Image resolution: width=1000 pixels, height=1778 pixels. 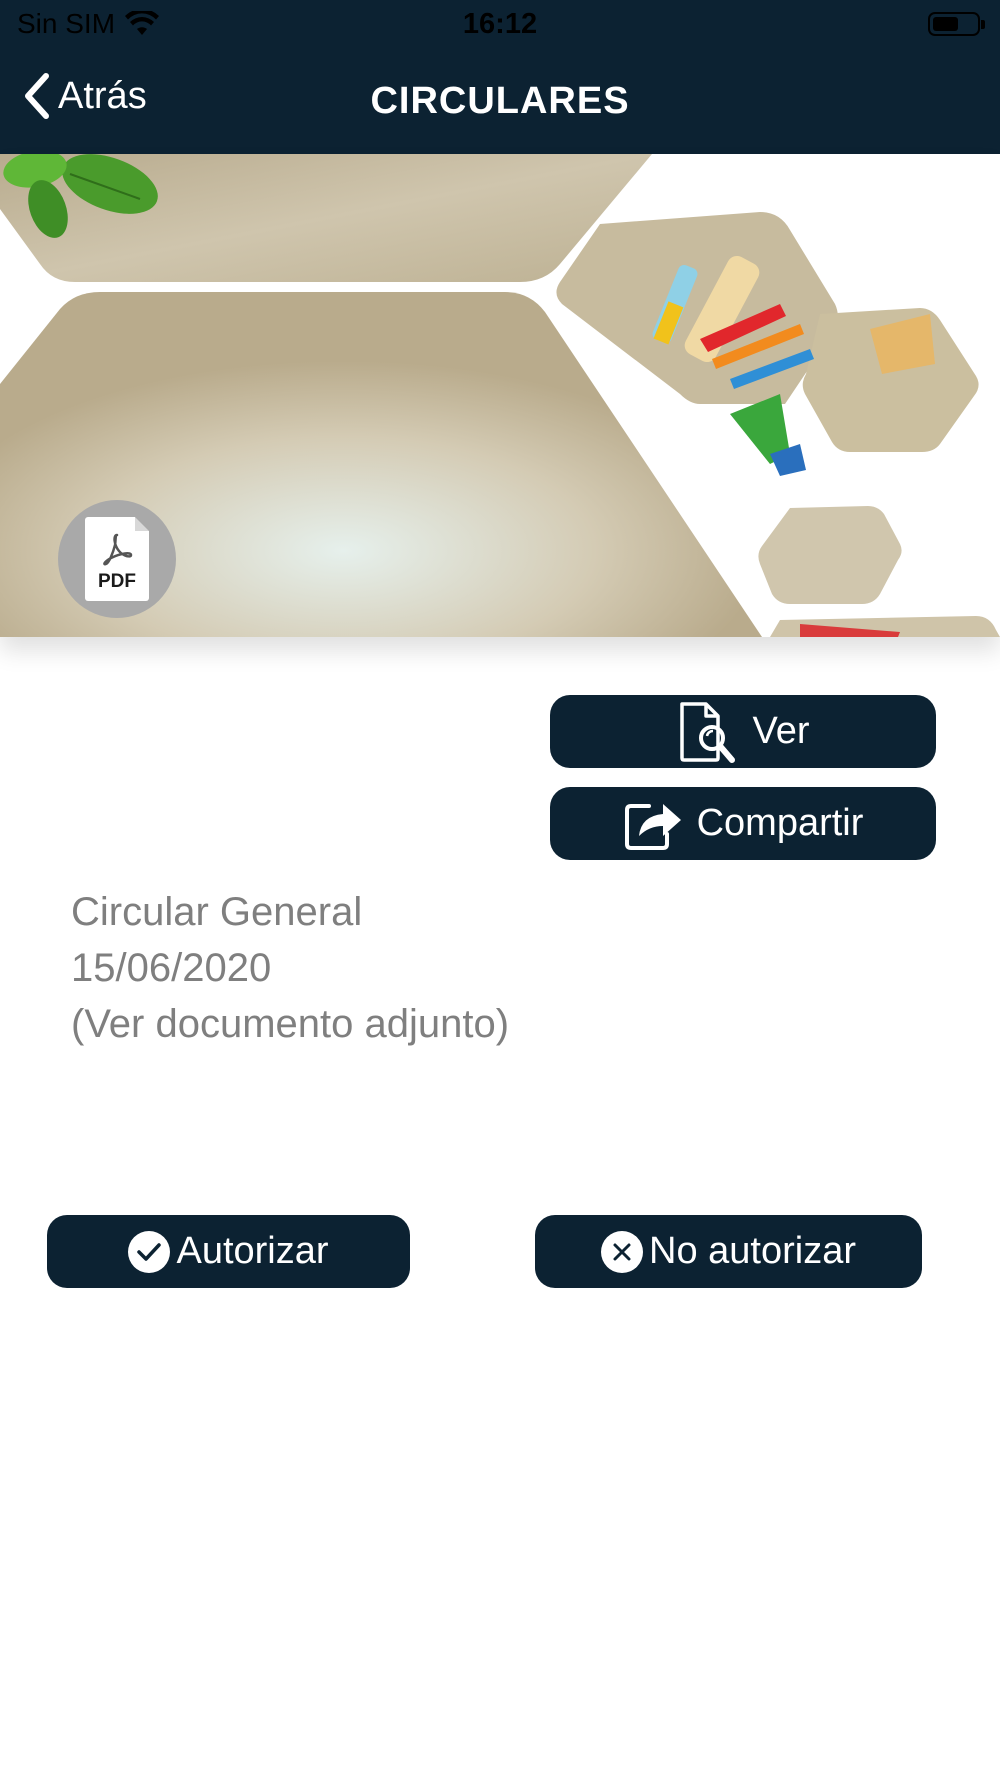 I want to click on battery-icon, so click(x=956, y=24).